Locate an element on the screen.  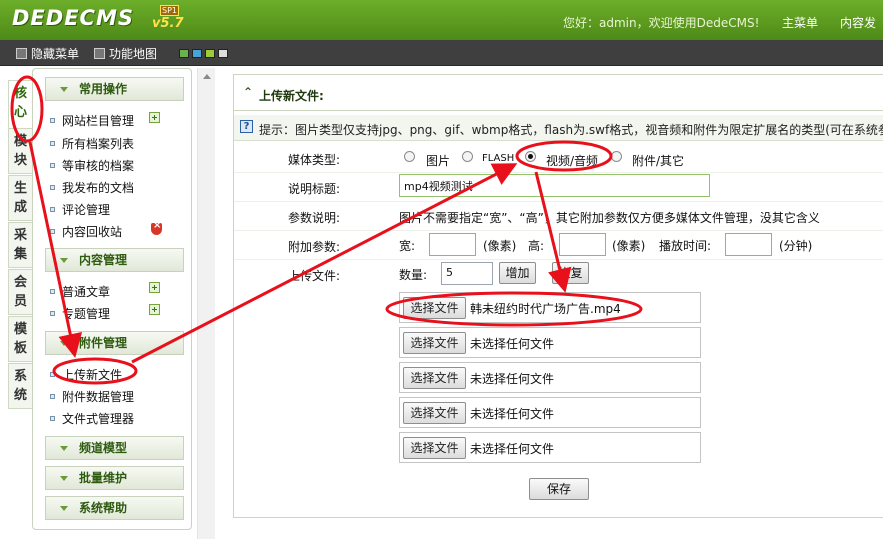
save-button: 保存 is located at coordinates (559, 489).